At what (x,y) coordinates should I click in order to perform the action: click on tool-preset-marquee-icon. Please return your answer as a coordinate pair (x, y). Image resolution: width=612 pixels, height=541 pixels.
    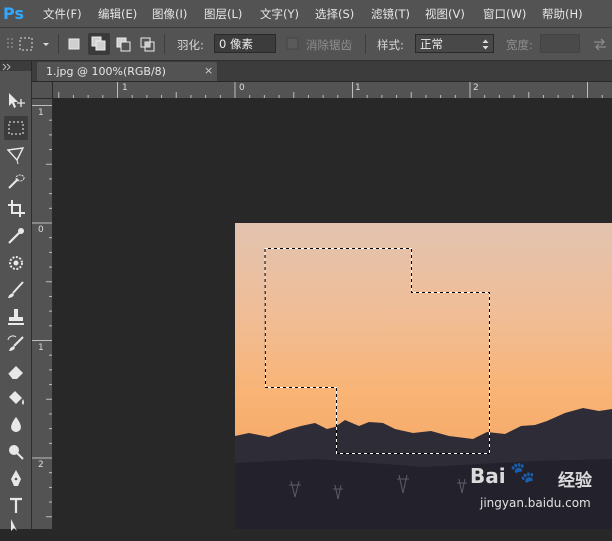
    Looking at the image, I should click on (35, 44).